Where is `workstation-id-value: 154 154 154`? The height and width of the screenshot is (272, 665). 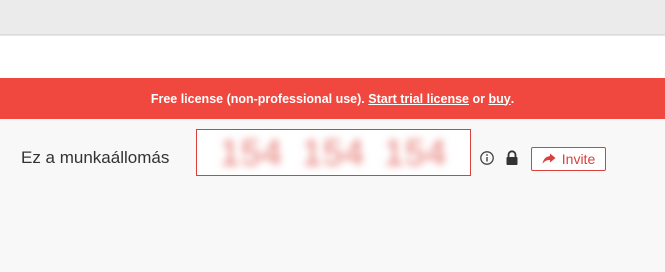
workstation-id-value: 154 154 154 is located at coordinates (333, 152).